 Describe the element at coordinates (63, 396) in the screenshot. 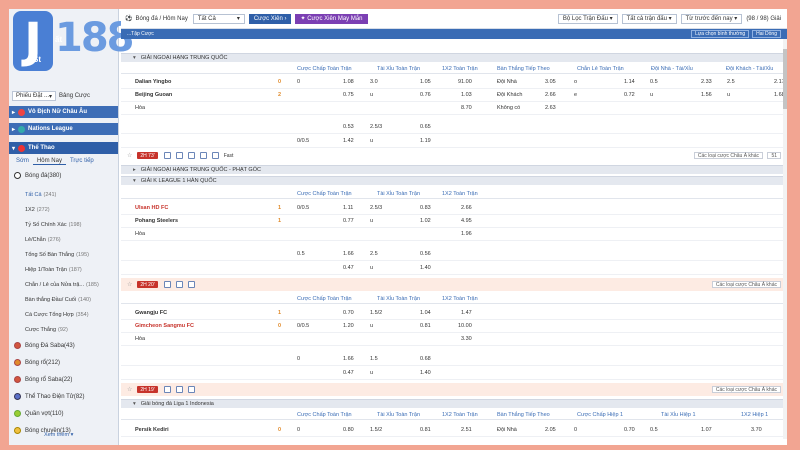

I see `sport-esports: Thể Thao Điện Tử (82)` at that location.